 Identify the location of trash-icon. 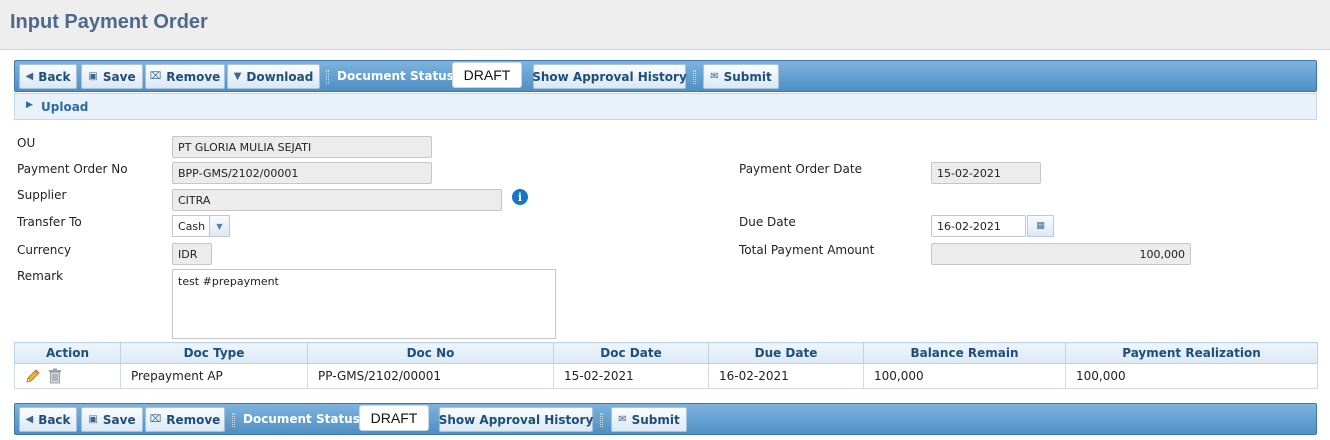
(55, 376).